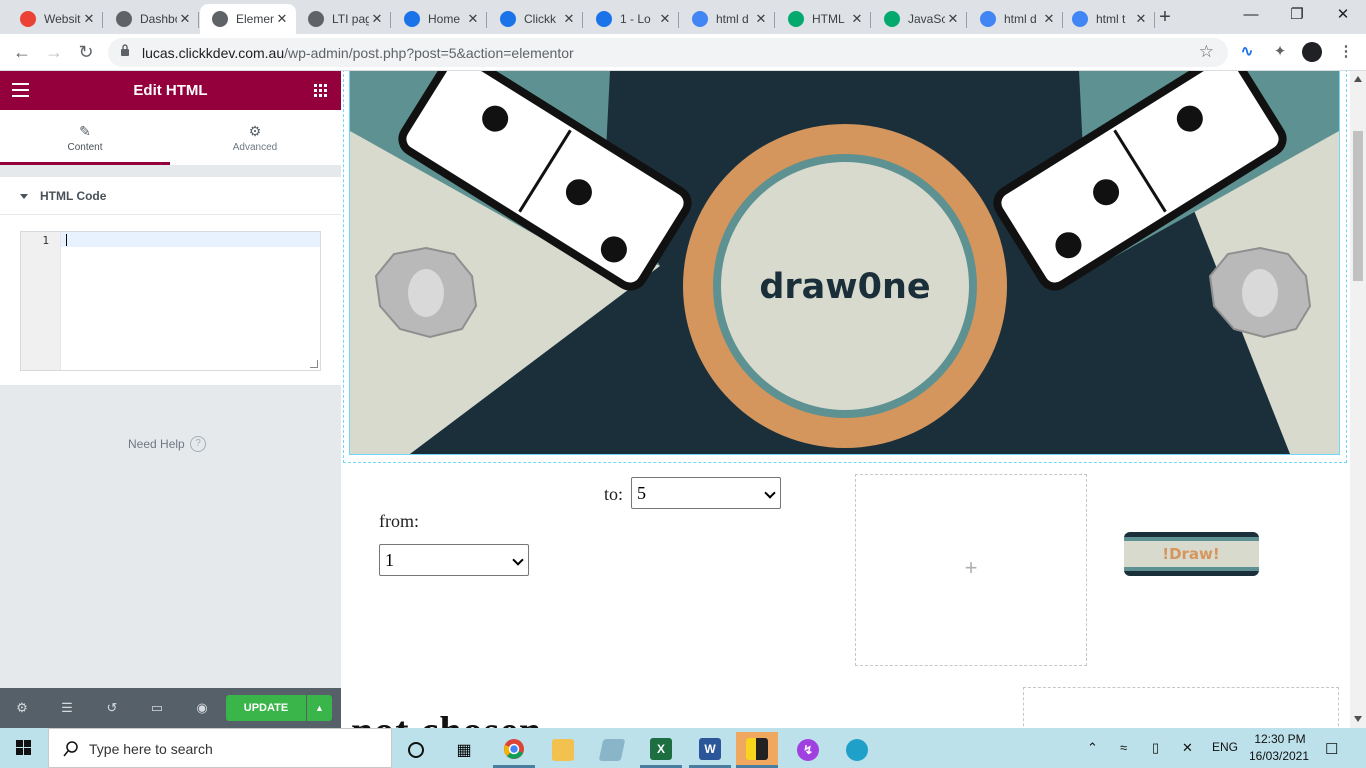 This screenshot has width=1366, height=768. Describe the element at coordinates (202, 708) in the screenshot. I see `preview-eye-icon: ◉` at that location.